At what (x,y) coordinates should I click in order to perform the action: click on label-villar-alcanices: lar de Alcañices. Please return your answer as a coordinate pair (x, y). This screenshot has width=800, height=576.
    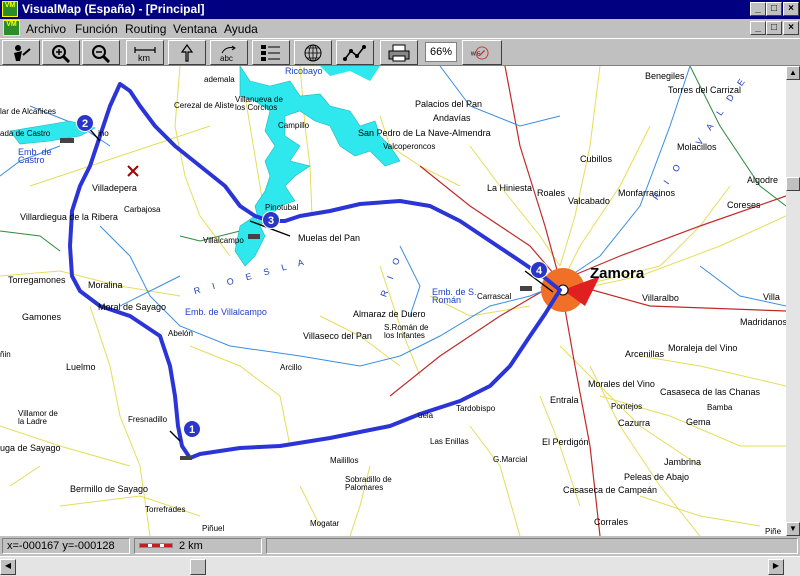
    Looking at the image, I should click on (28, 112).